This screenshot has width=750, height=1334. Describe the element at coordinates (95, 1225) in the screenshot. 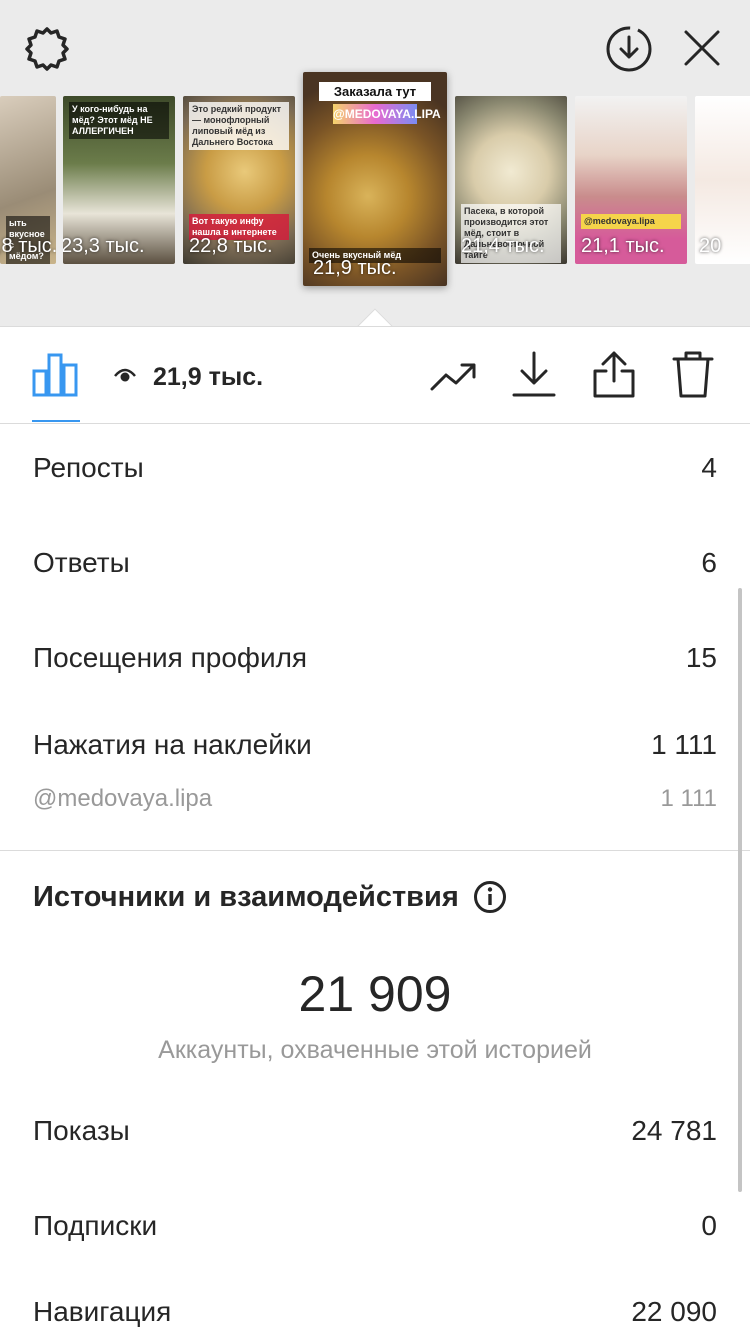

I see `metric-label: Подписки` at that location.